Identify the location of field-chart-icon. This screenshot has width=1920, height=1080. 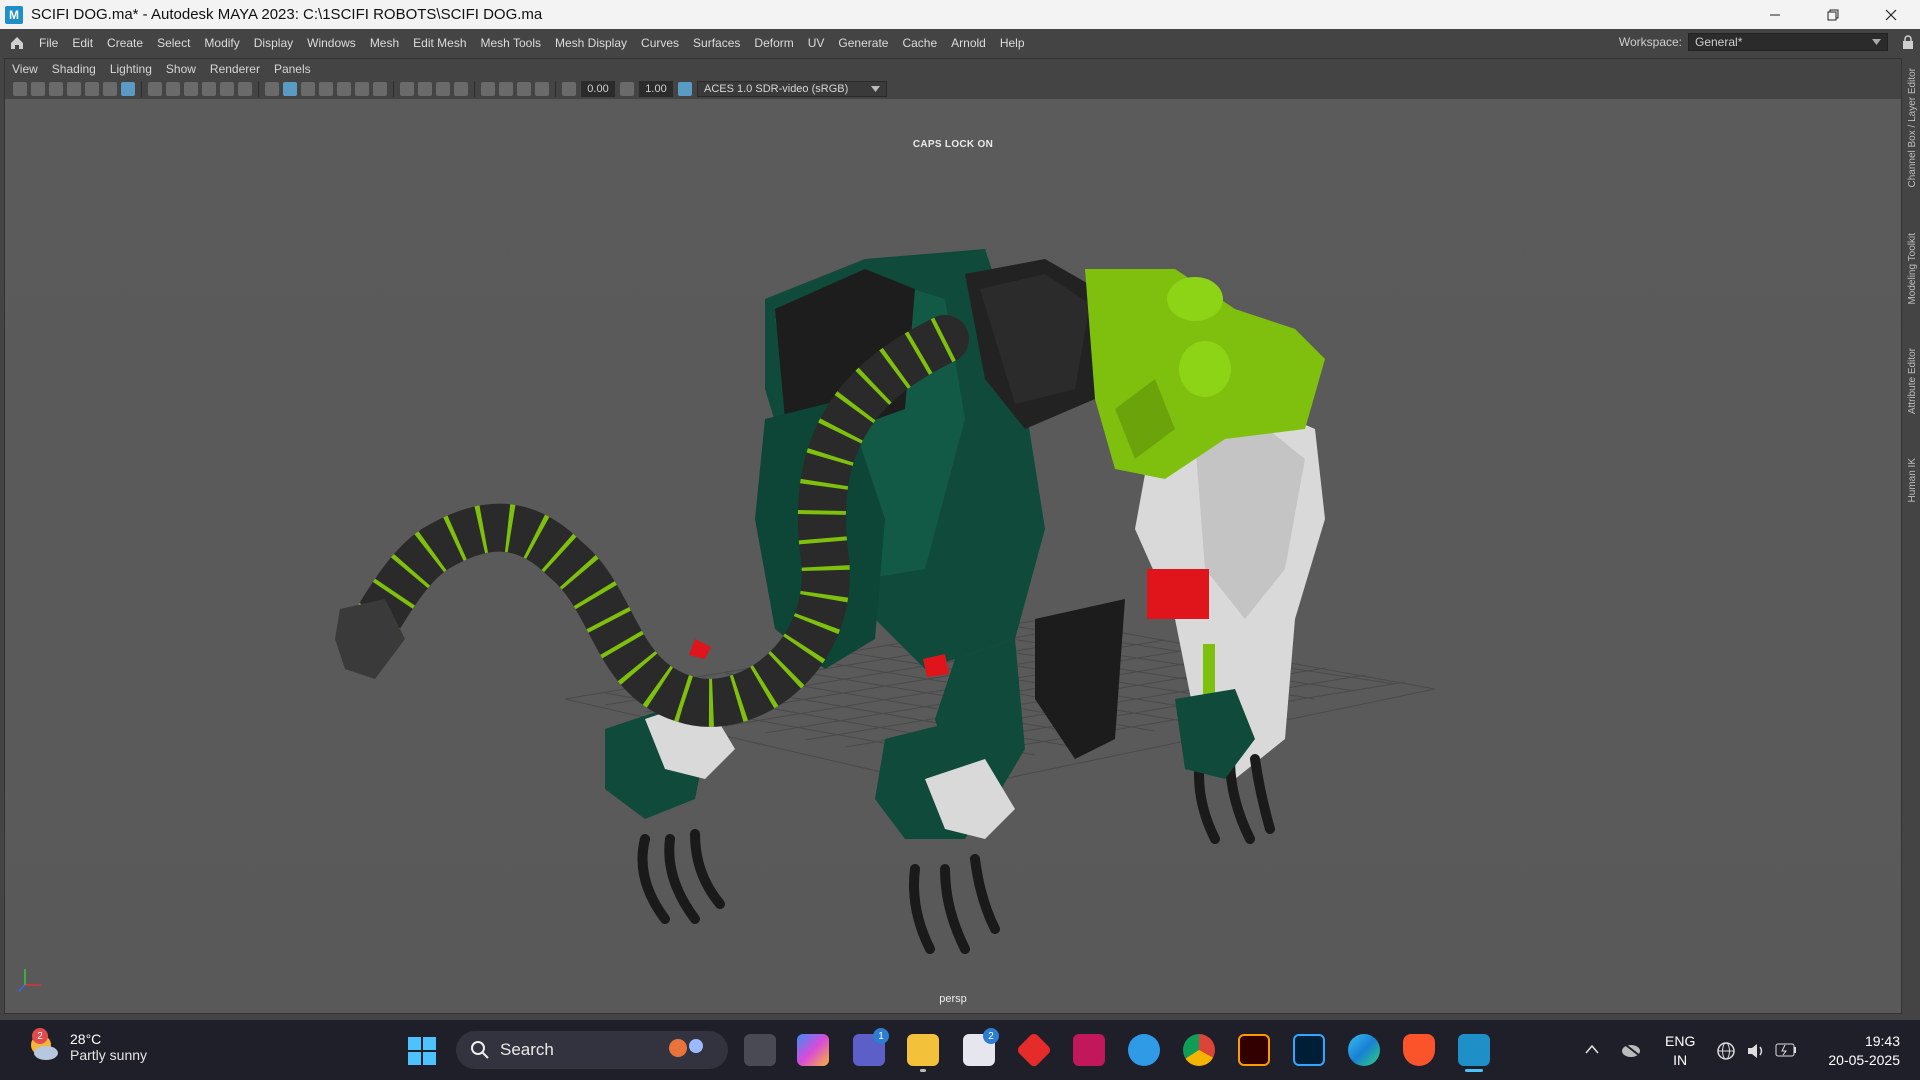
(209, 89).